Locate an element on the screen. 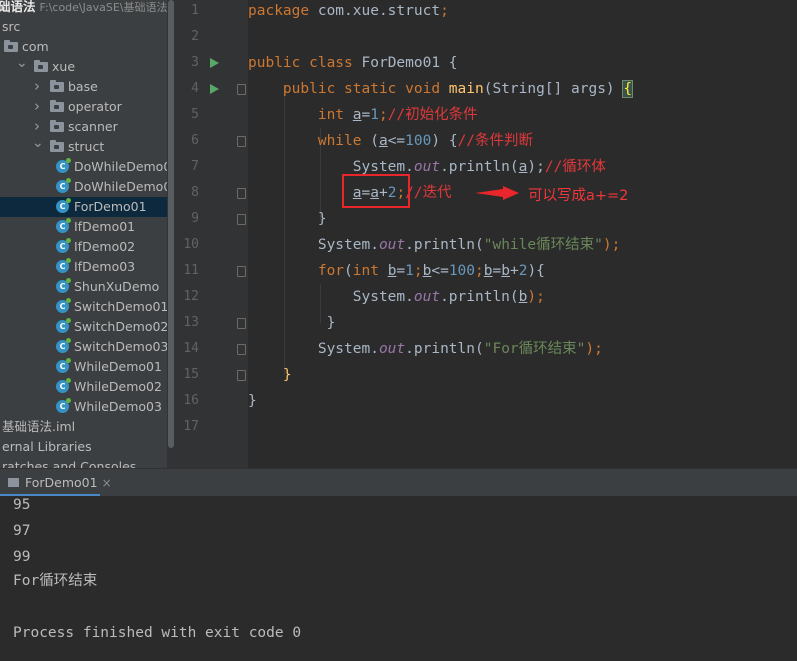 Image resolution: width=797 pixels, height=661 pixels. tree-item-dowhiledemo01: CDoWhileDemo01 is located at coordinates (83, 167).